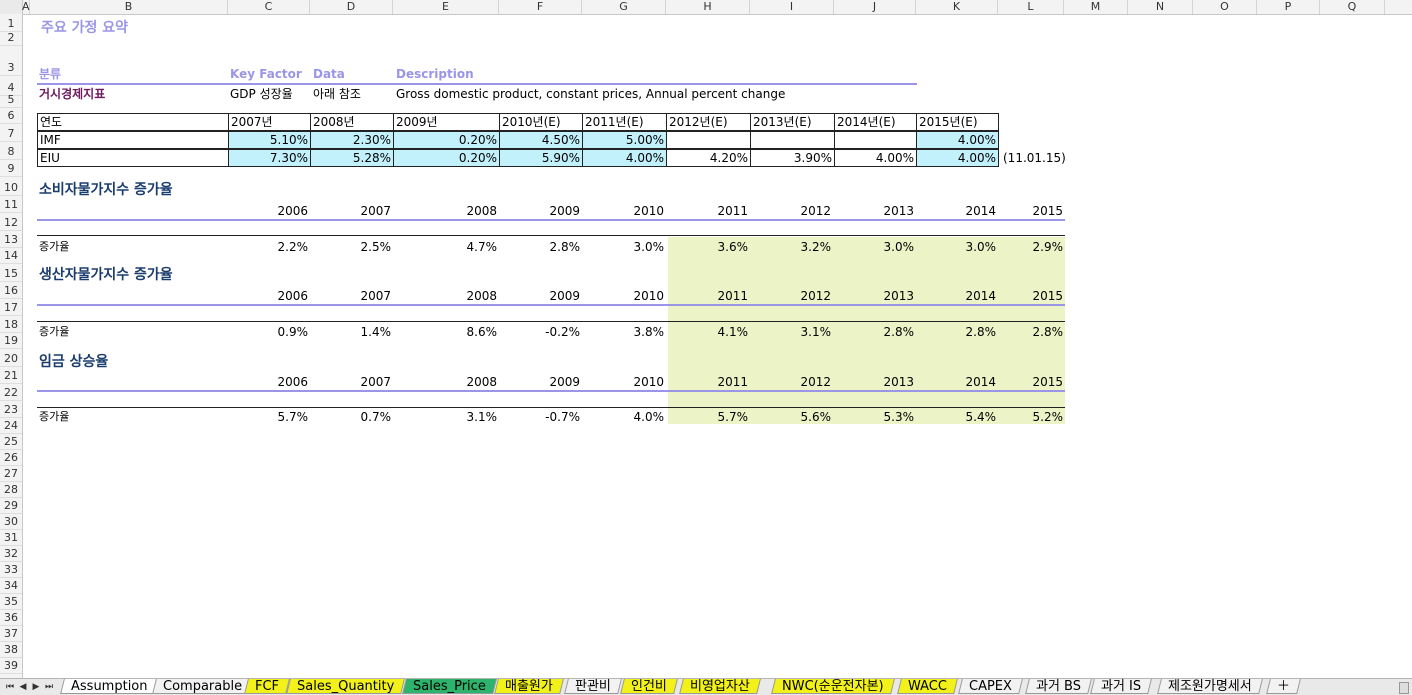 This screenshot has width=1412, height=695. What do you see at coordinates (269, 122) in the screenshot?
I see `gdp-year-0: 2007년` at bounding box center [269, 122].